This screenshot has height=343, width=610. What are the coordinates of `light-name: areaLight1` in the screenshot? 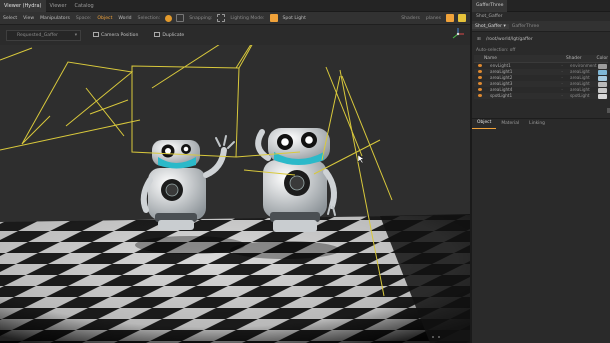 It's located at (501, 71).